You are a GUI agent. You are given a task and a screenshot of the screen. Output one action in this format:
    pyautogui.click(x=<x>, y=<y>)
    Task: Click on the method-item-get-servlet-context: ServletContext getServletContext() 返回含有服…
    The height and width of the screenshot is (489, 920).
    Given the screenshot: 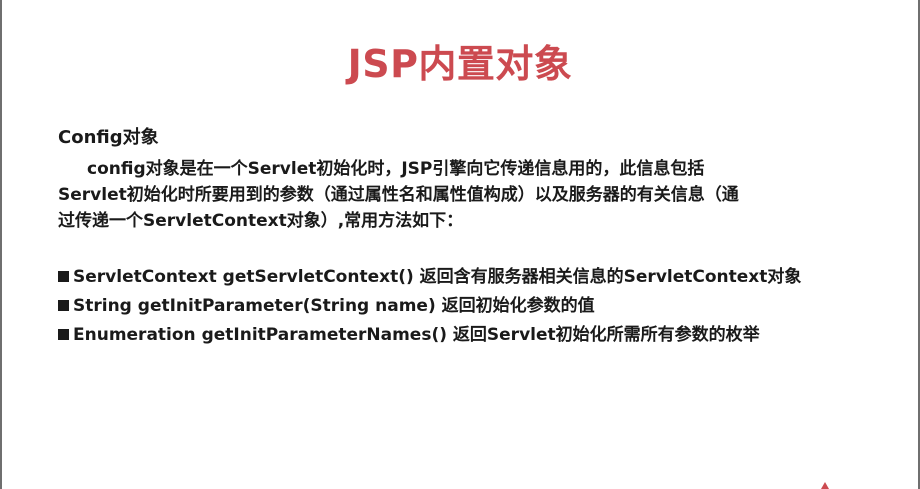 What is the action you would take?
    pyautogui.click(x=483, y=277)
    